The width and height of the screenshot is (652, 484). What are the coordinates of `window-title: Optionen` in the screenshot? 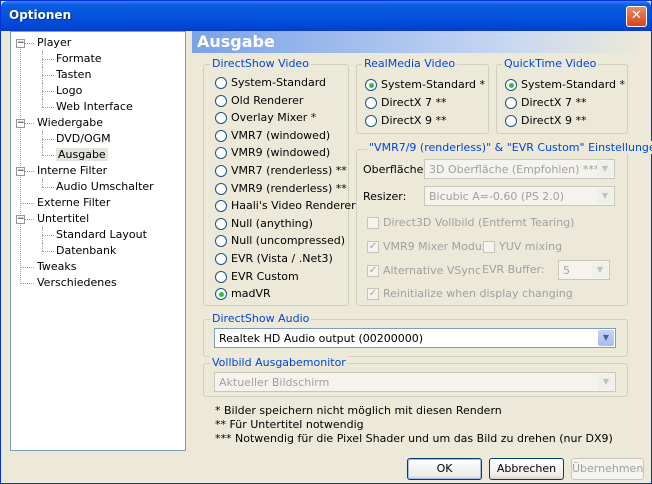 It's located at (40, 15).